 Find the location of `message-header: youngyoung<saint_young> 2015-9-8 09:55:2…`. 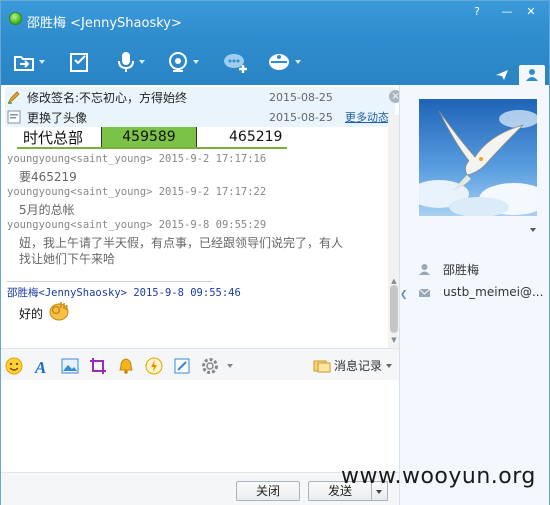

message-header: youngyoung<saint_young> 2015-9-8 09:55:2… is located at coordinates (137, 225).